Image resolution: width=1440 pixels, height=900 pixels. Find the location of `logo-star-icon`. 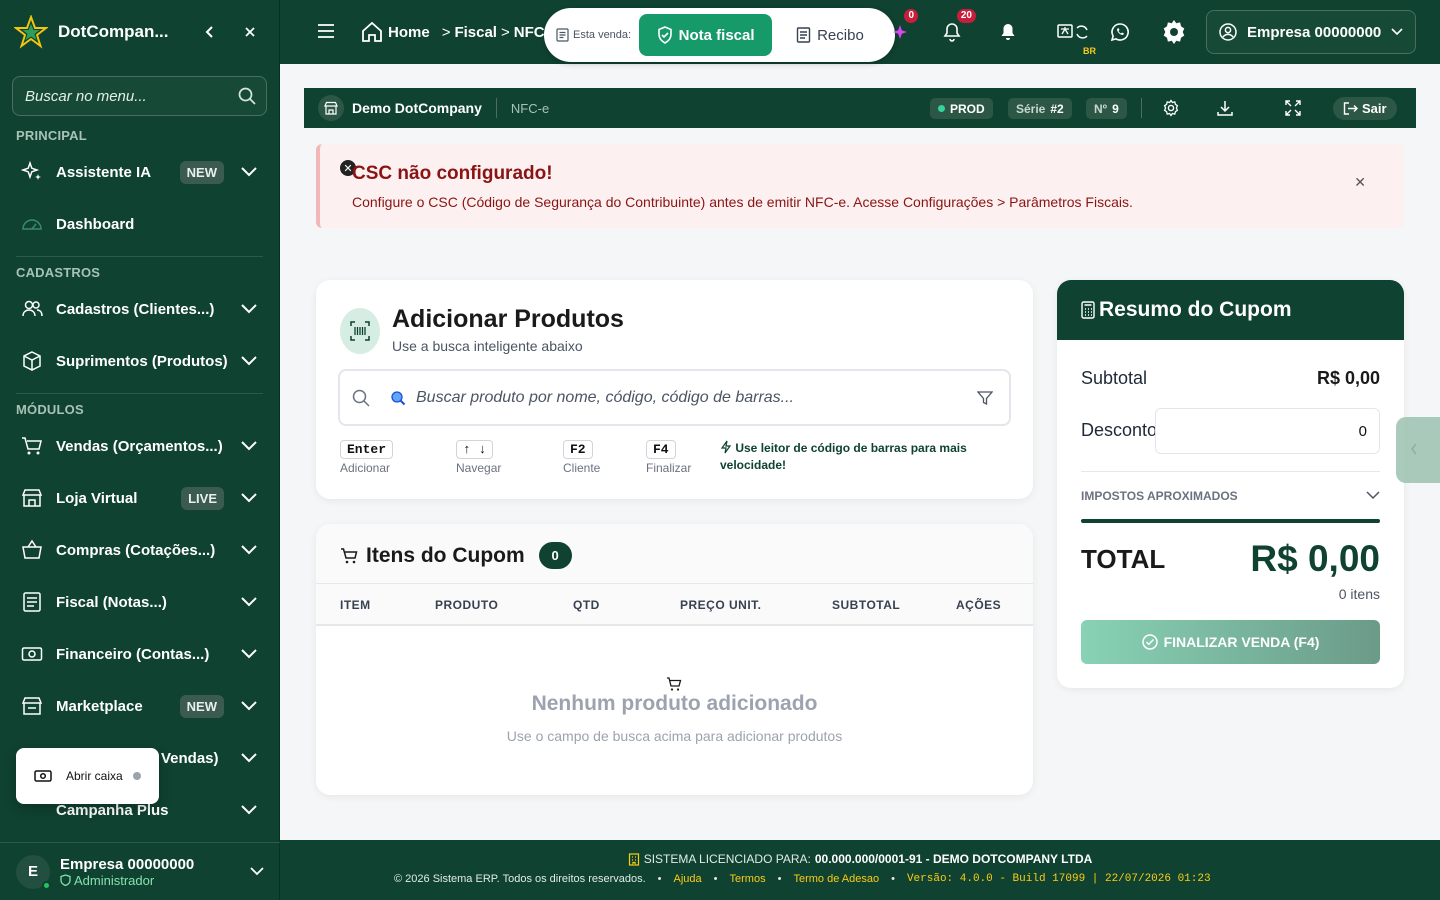

logo-star-icon is located at coordinates (31, 32).